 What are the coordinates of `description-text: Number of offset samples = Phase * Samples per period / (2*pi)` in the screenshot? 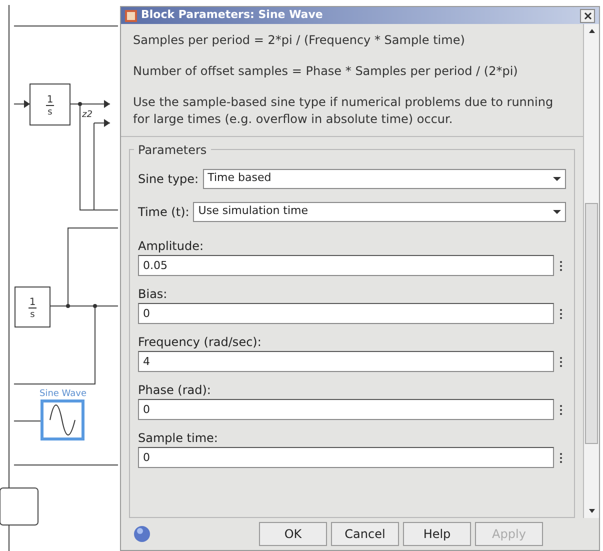 It's located at (326, 71).